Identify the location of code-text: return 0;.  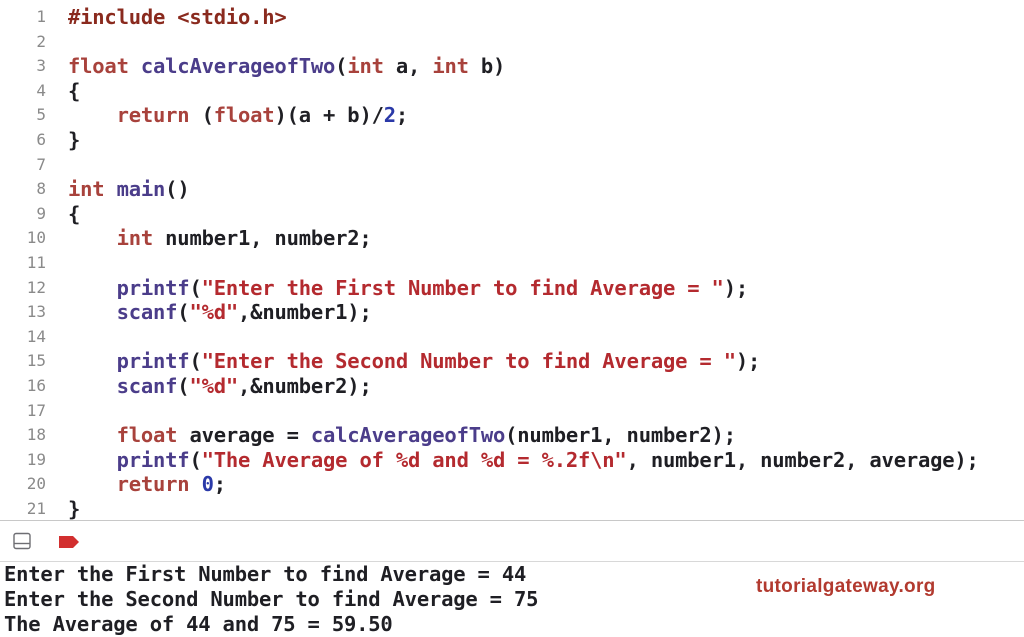
(147, 484).